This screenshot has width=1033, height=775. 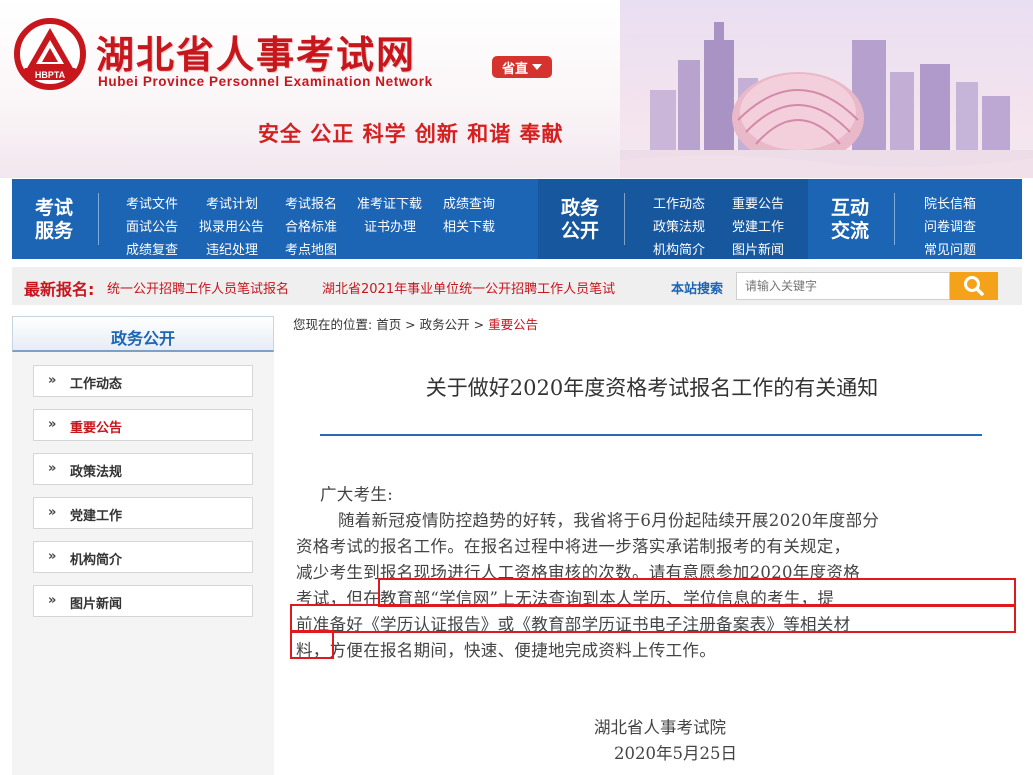 What do you see at coordinates (679, 248) in the screenshot?
I see `nav-link-about: 机构简介` at bounding box center [679, 248].